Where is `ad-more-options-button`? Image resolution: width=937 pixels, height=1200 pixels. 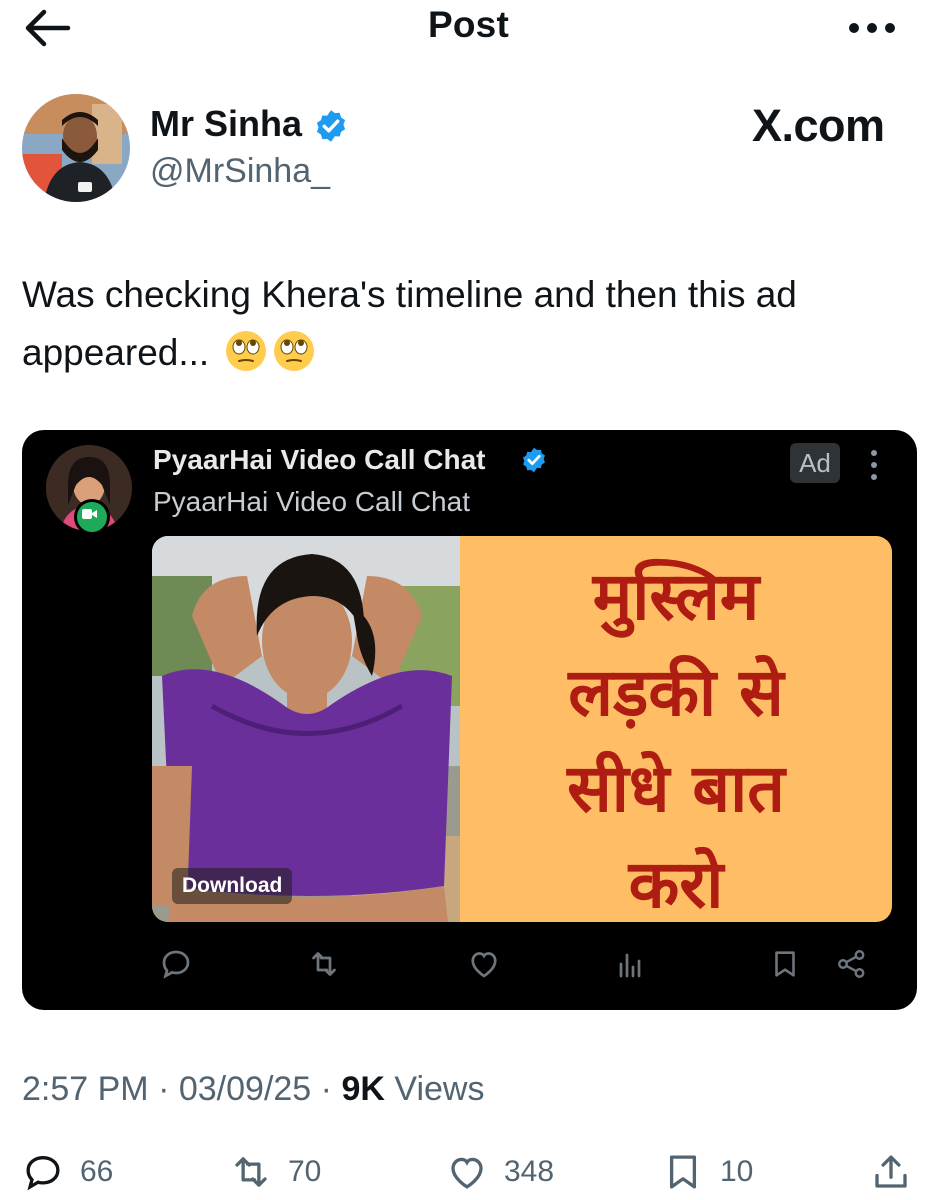
ad-more-options-button is located at coordinates (874, 465).